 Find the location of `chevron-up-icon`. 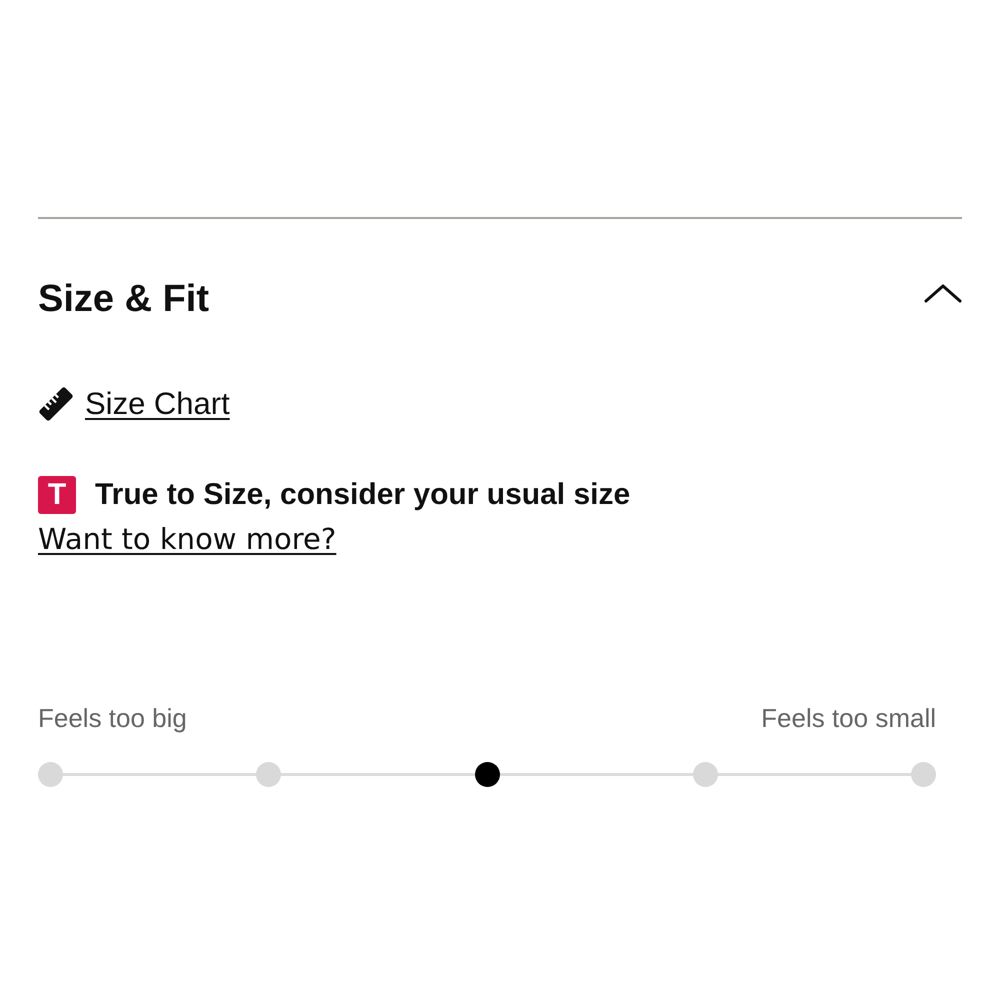

chevron-up-icon is located at coordinates (943, 293).